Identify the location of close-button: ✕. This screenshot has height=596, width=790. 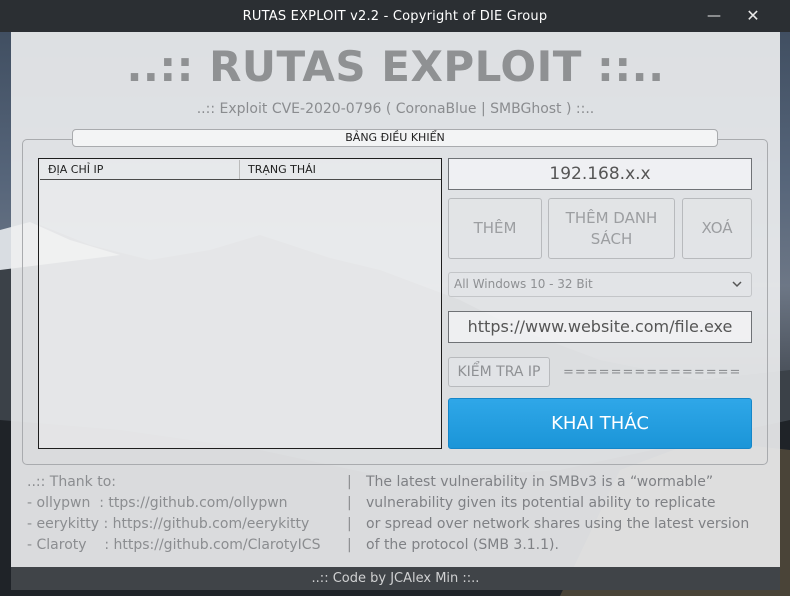
(753, 16).